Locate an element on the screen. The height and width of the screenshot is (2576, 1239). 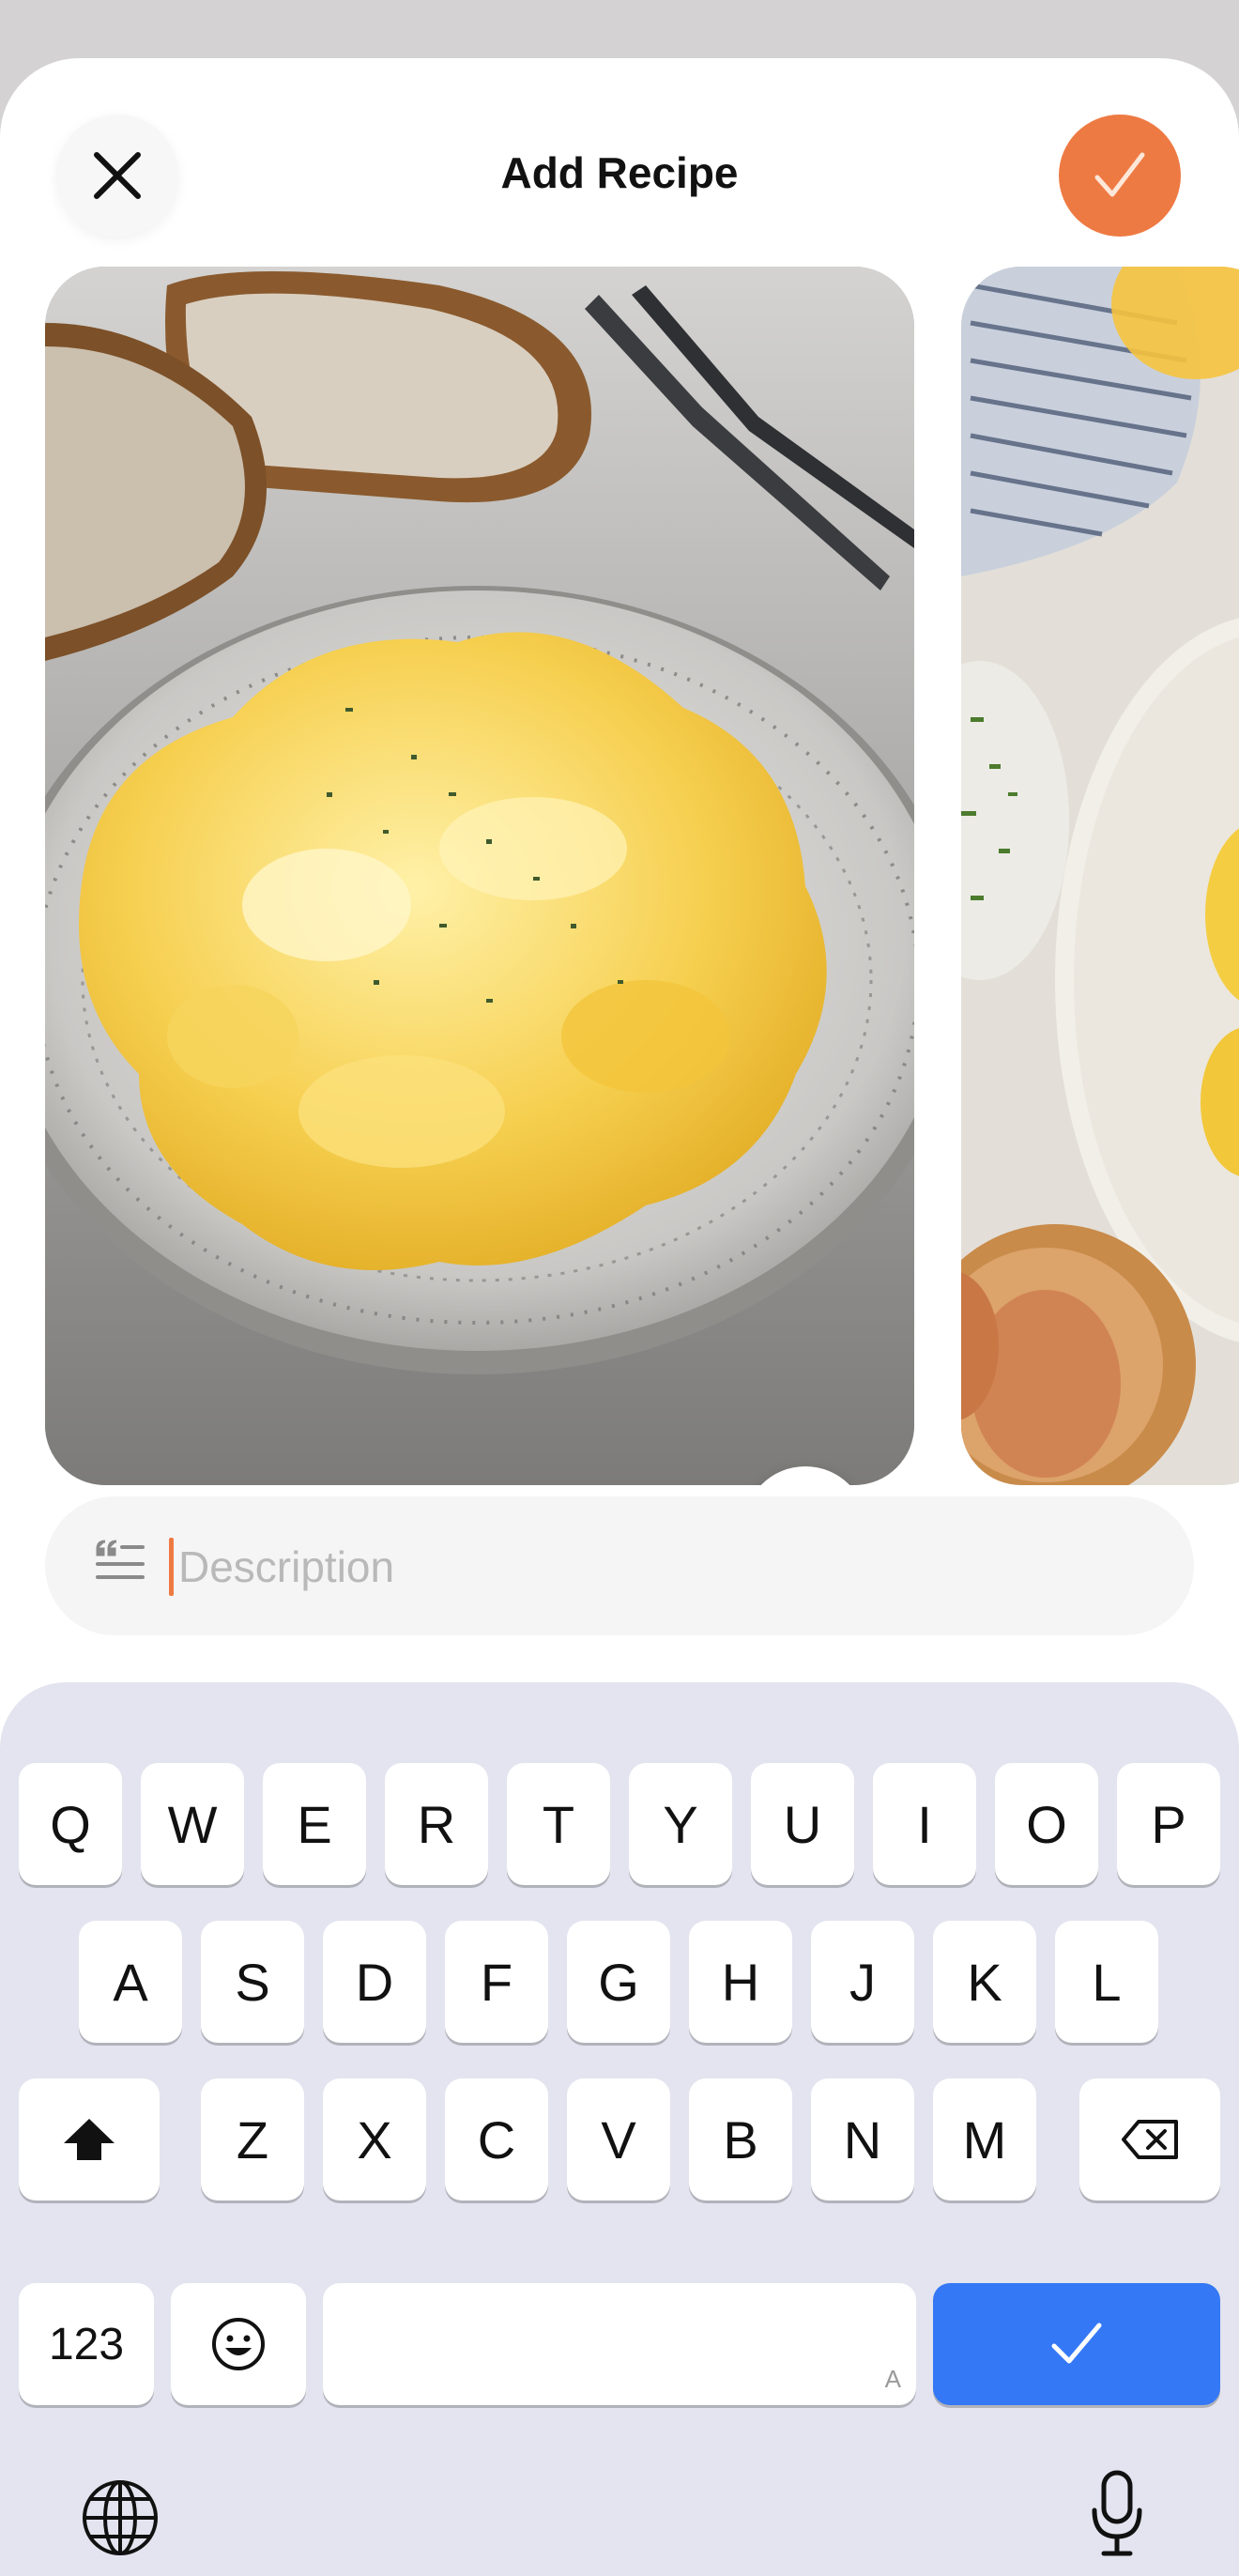
key-s: S is located at coordinates (252, 1982).